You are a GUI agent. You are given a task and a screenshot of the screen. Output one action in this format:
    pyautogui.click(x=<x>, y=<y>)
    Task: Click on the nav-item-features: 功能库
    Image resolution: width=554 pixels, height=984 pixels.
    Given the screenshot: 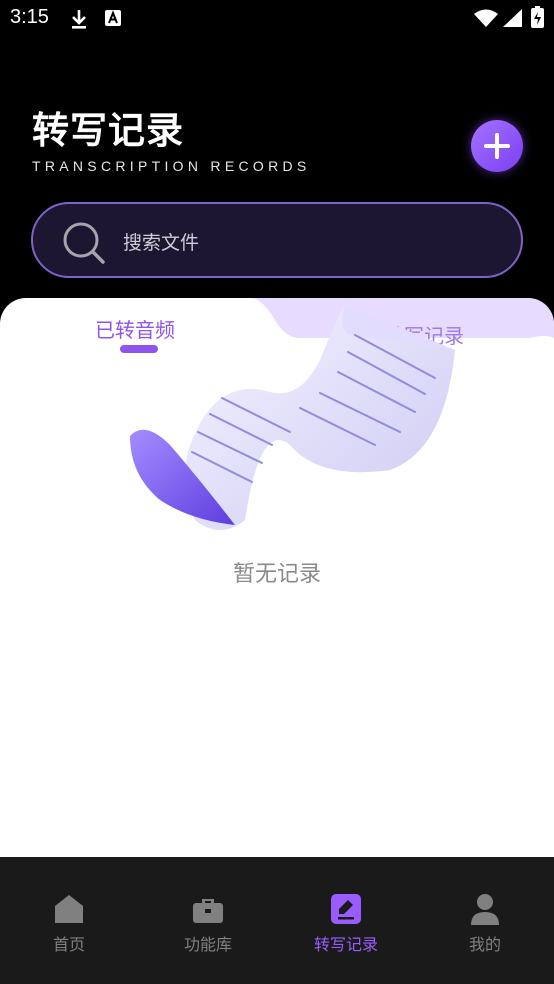 What is the action you would take?
    pyautogui.click(x=208, y=907)
    